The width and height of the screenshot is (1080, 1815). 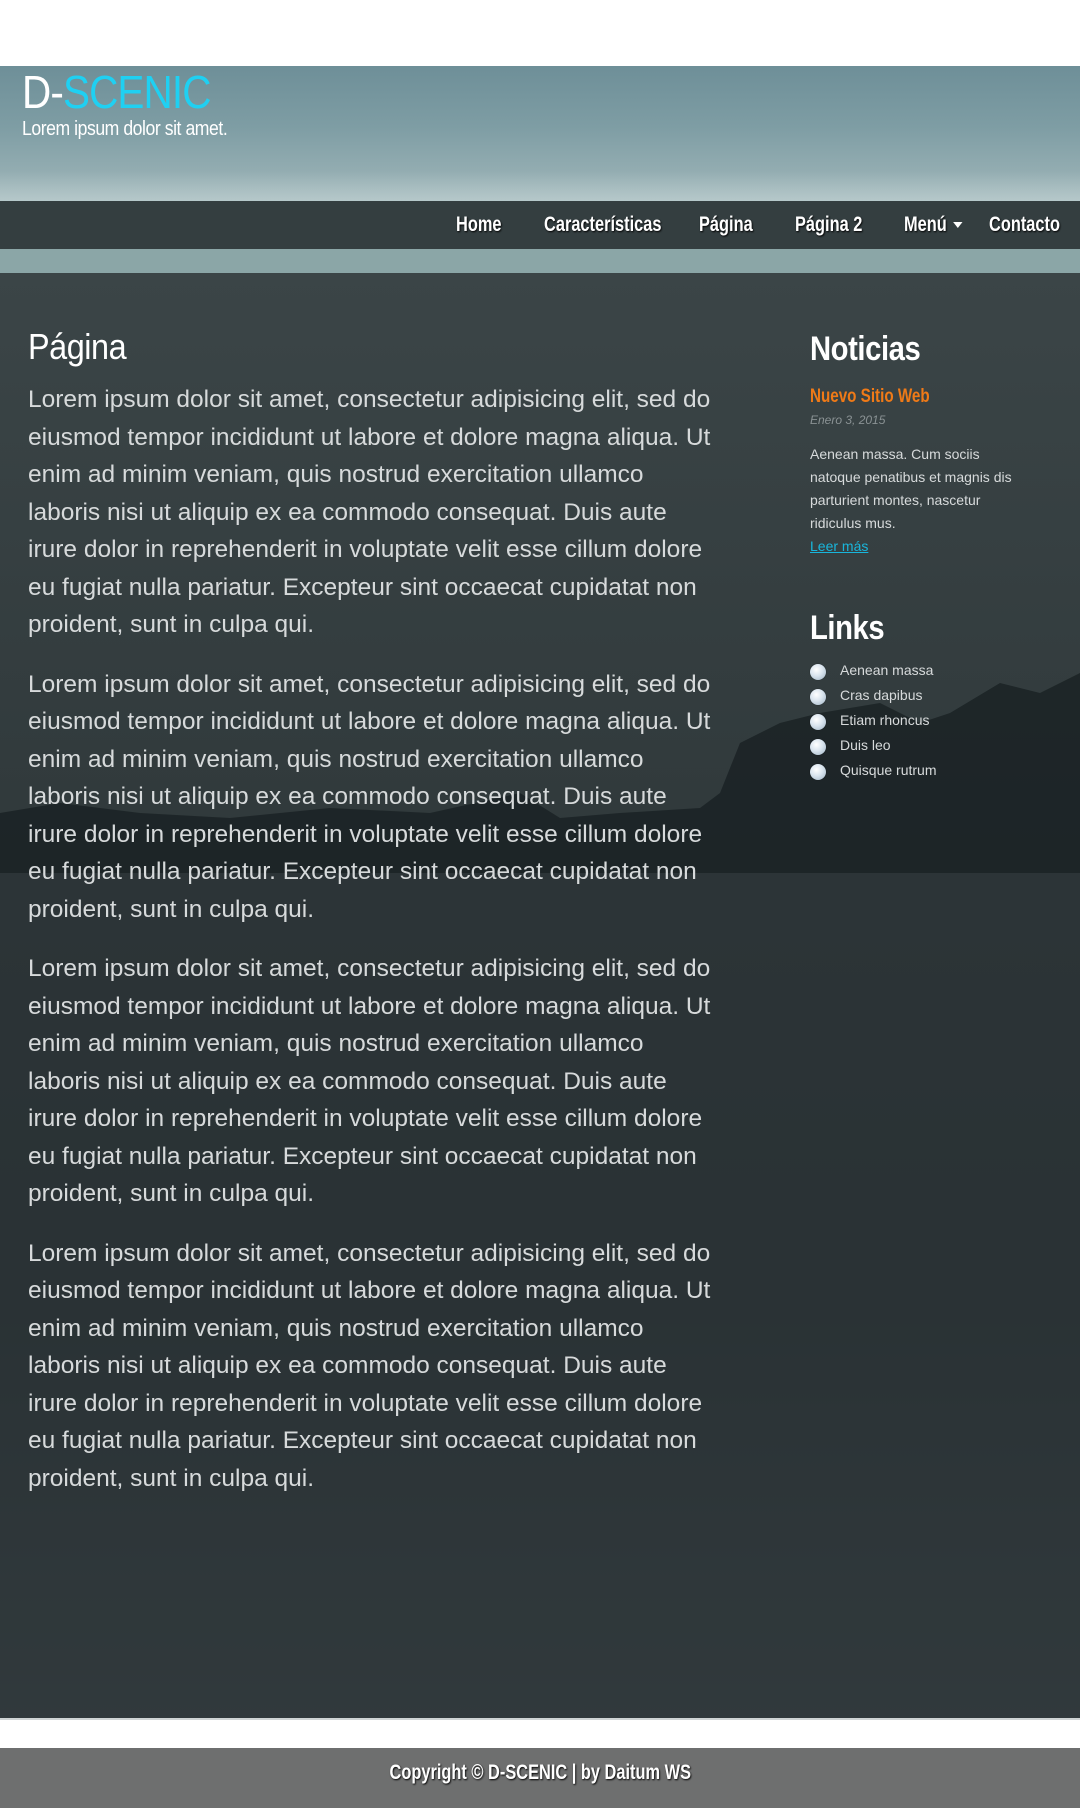 I want to click on nav-item-pagina: Página, so click(x=726, y=225).